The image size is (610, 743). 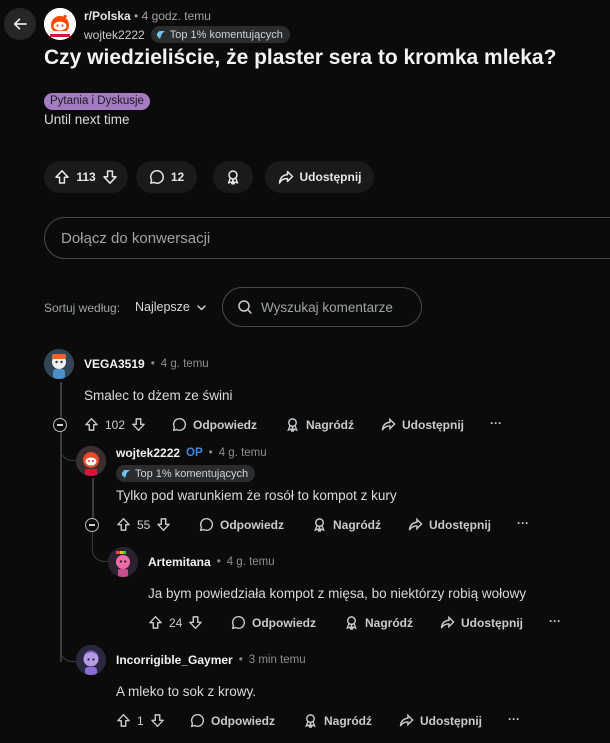 I want to click on post-flair: Pytania i Dyskusje, so click(x=97, y=101).